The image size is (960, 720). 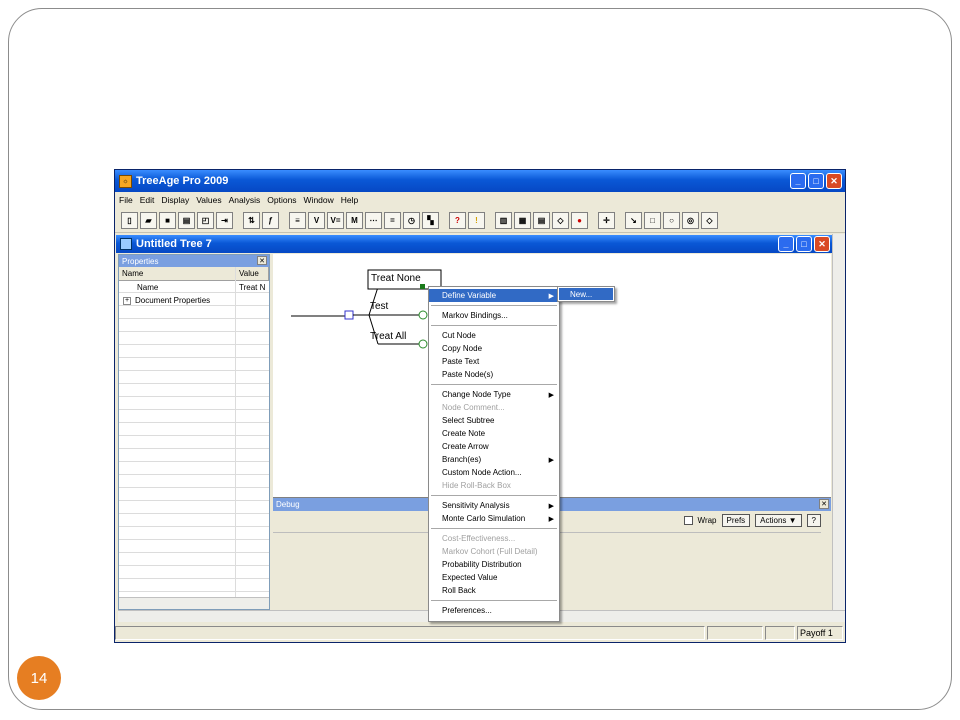 What do you see at coordinates (129, 220) in the screenshot?
I see `new-file-icon: ▯` at bounding box center [129, 220].